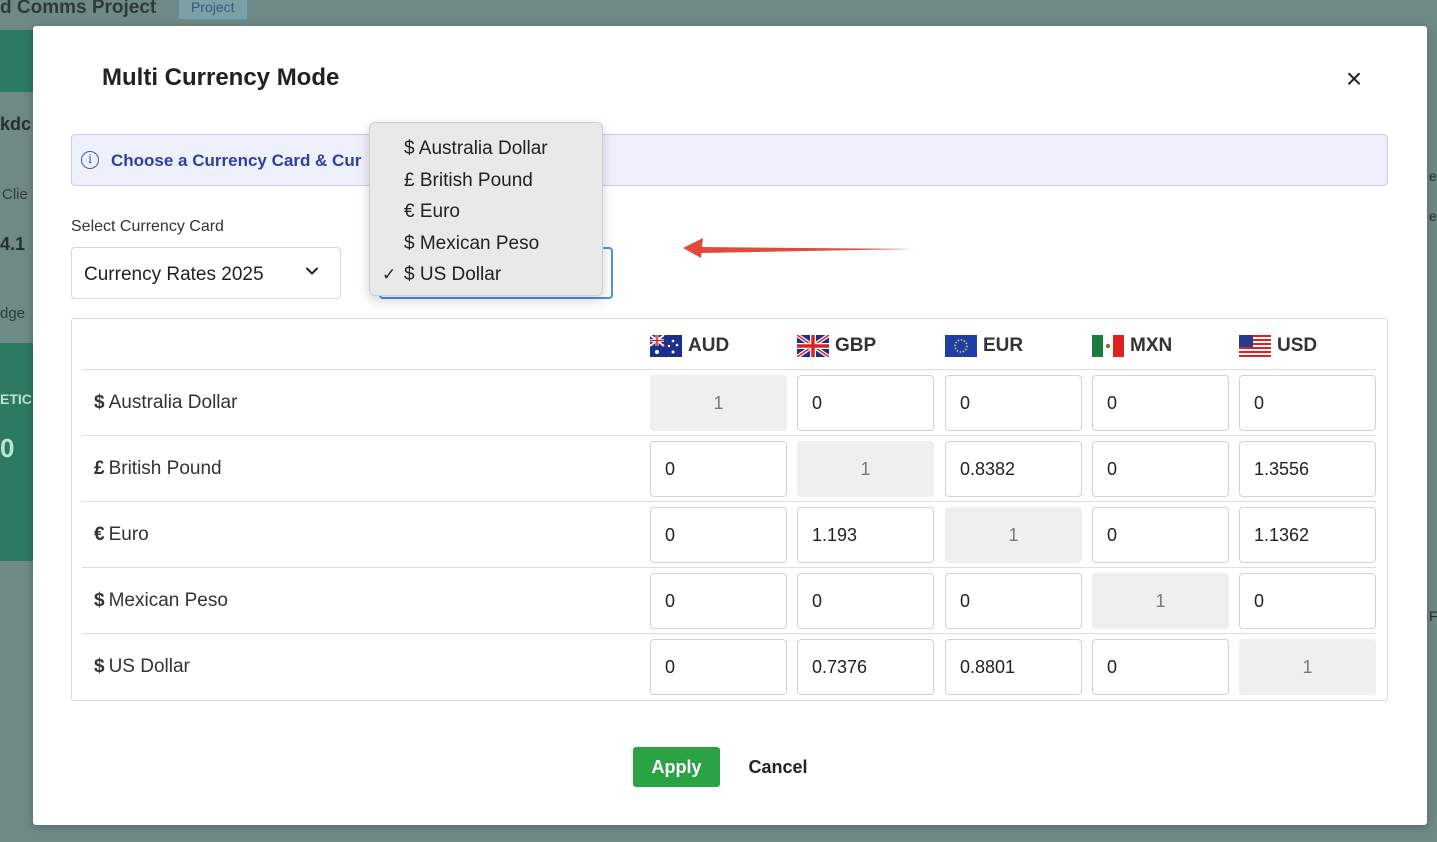 The height and width of the screenshot is (842, 1437). Describe the element at coordinates (173, 402) in the screenshot. I see `currency-name: Australia Dollar` at that location.